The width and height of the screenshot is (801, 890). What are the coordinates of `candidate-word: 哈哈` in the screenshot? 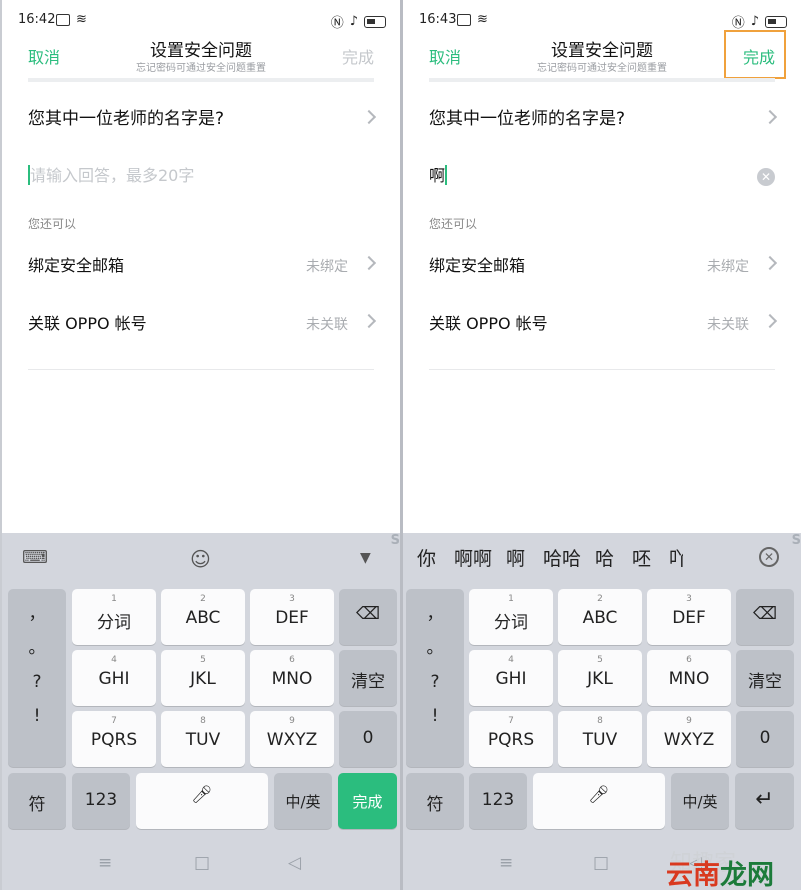 It's located at (569, 557).